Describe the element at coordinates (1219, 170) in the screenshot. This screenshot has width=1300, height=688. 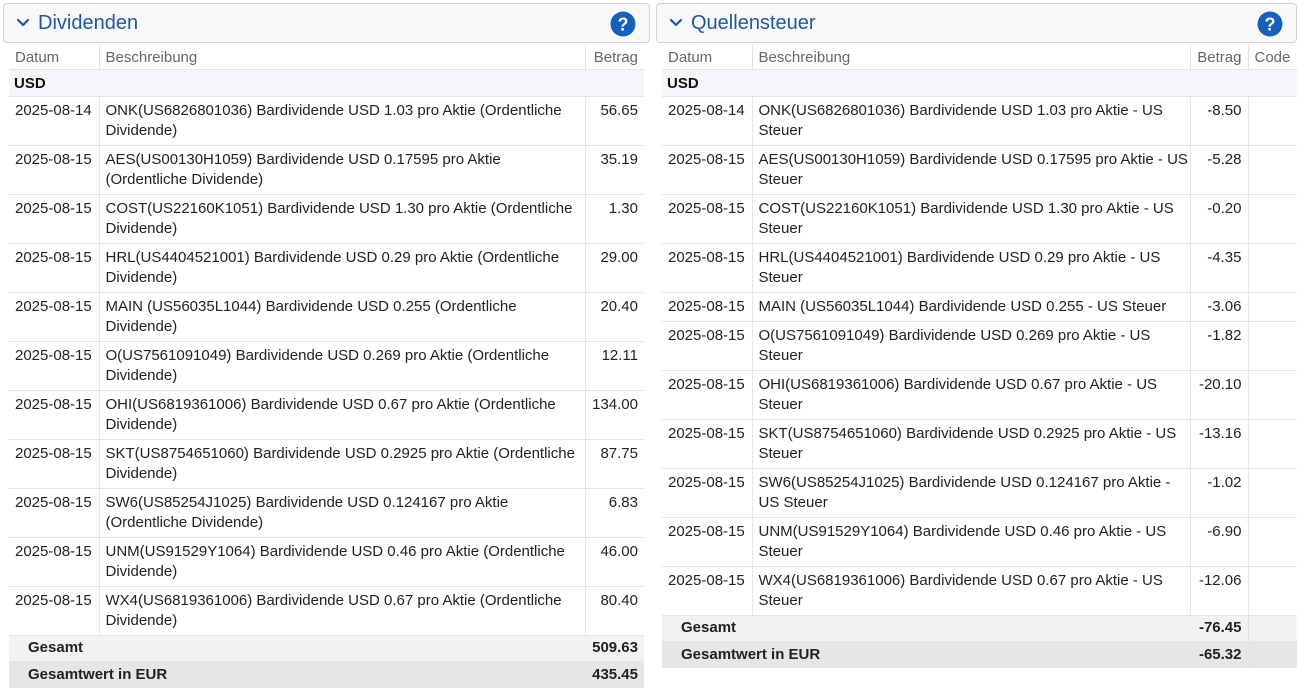
I see `cell-amount: -5.28` at that location.